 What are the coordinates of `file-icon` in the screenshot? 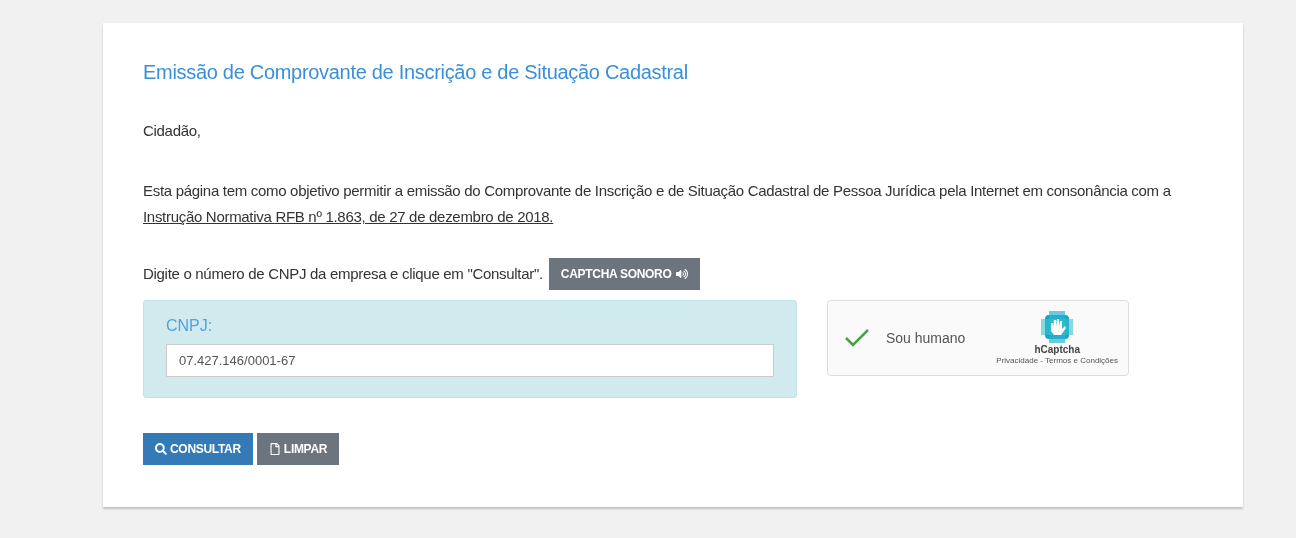 It's located at (274, 449).